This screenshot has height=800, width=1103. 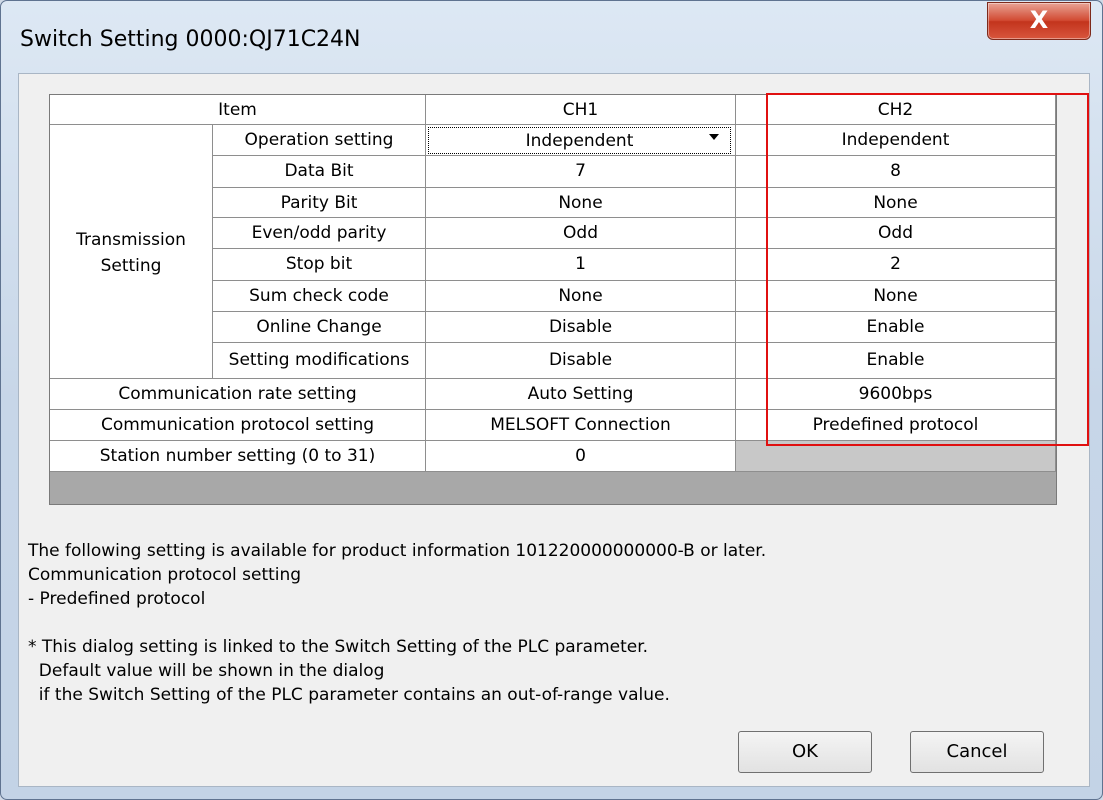 I want to click on ch2-setting-modifications: Enable, so click(x=896, y=361).